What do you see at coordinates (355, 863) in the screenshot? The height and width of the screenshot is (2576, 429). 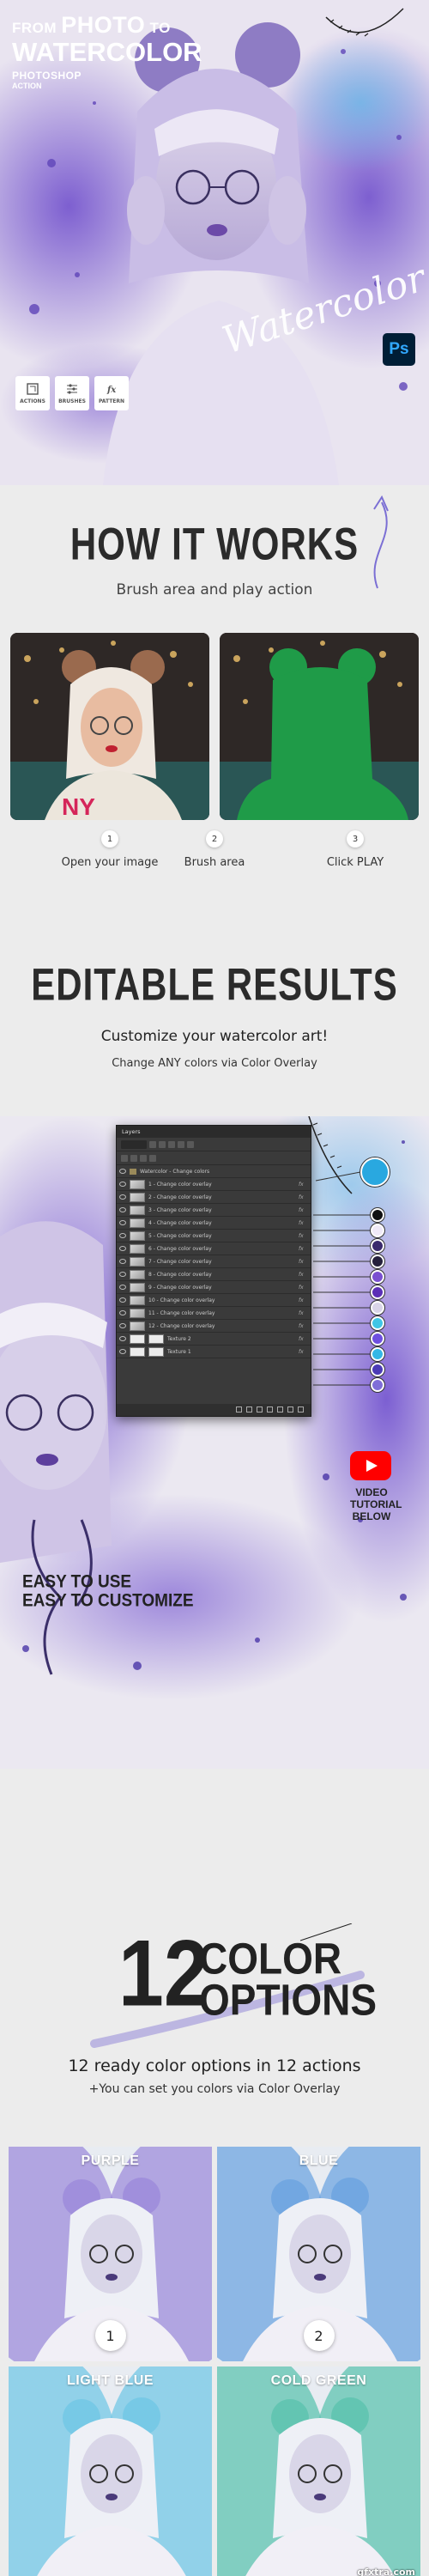 I see `step-3-label: Click PLAY` at bounding box center [355, 863].